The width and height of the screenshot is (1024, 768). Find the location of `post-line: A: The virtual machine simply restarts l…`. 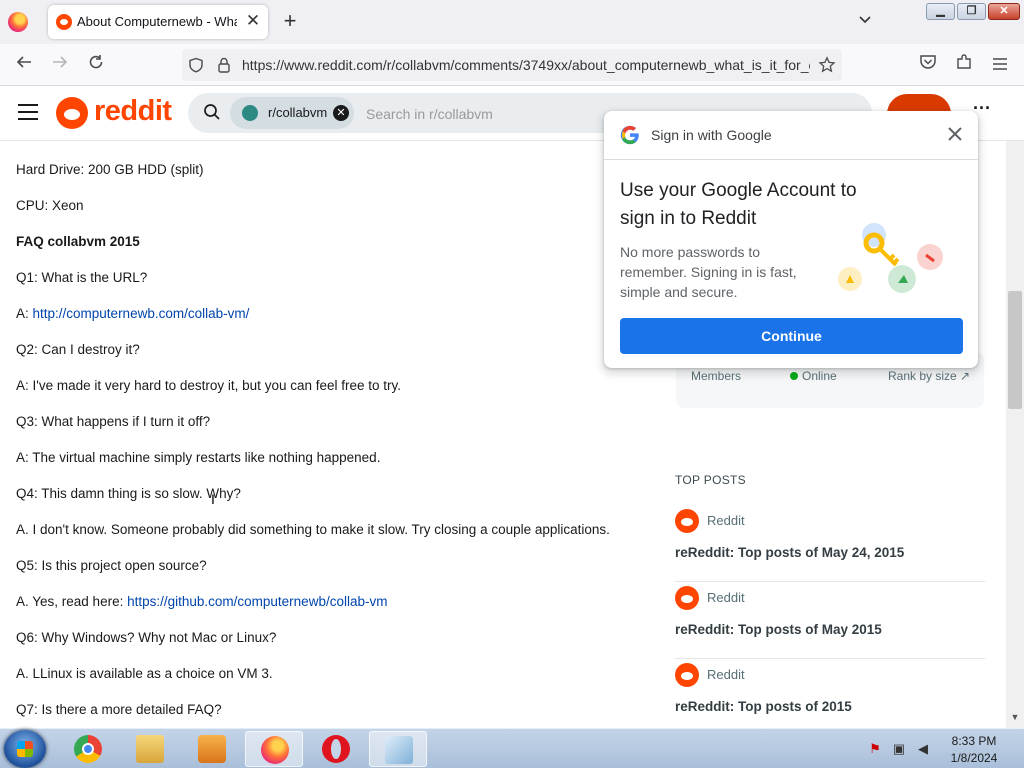

post-line: A: The virtual machine simply restarts l… is located at coordinates (198, 457).